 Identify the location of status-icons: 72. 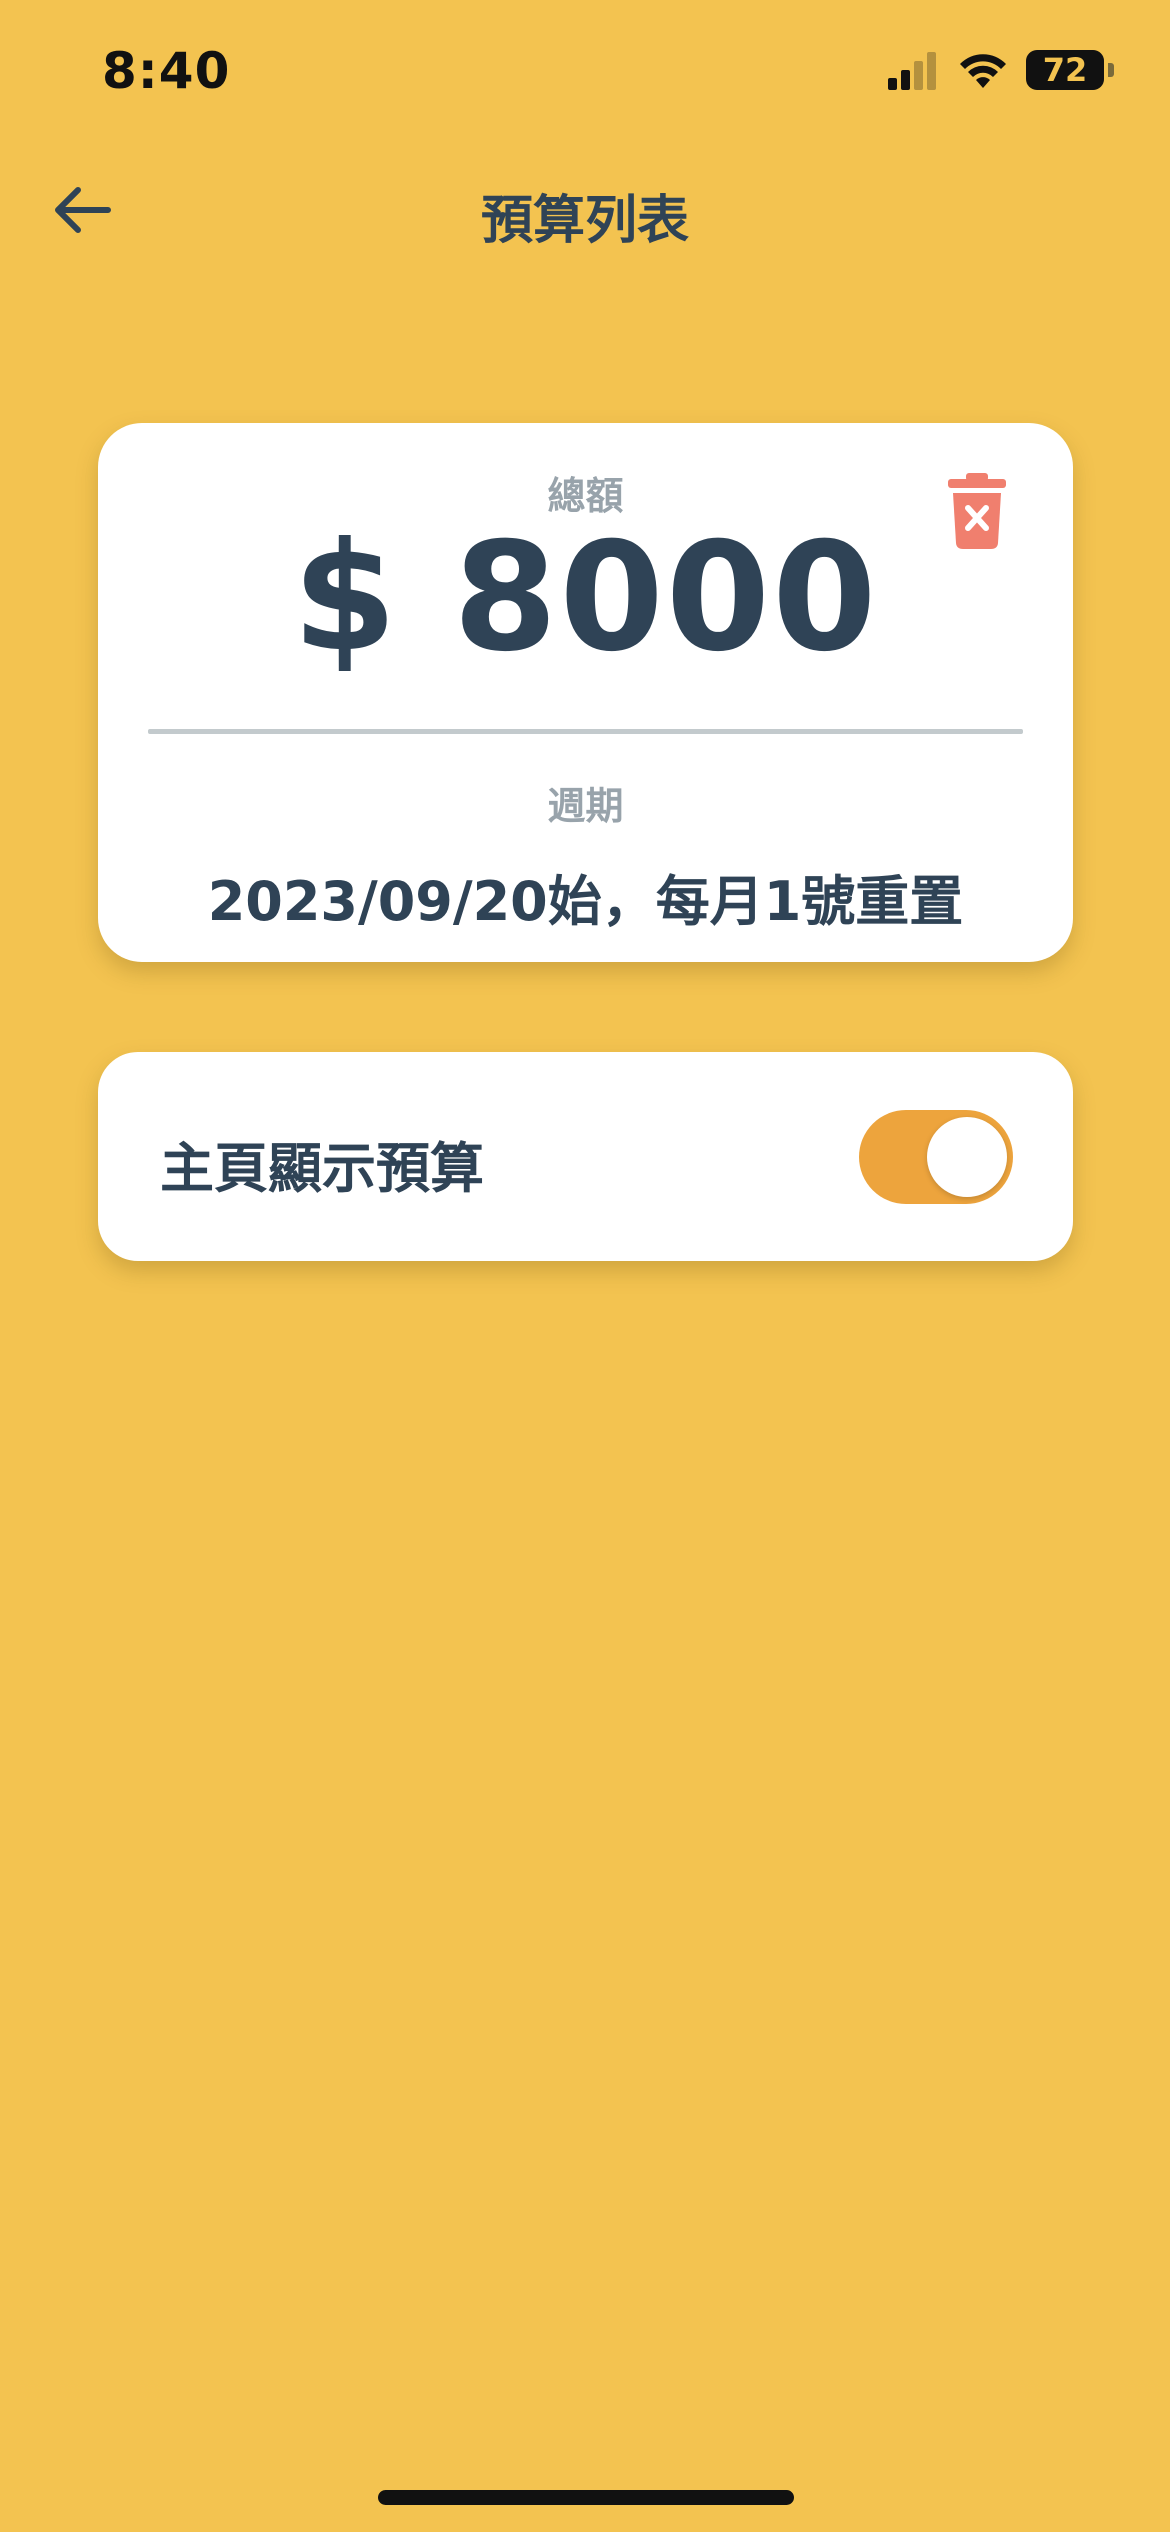
(1000, 70).